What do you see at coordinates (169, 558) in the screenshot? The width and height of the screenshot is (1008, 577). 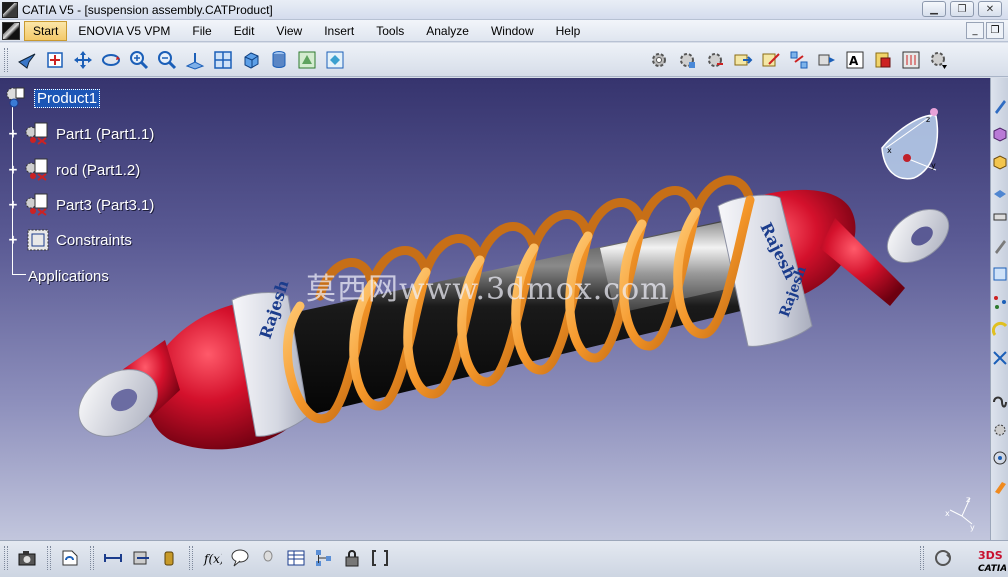 I see `measure-inertia-button` at bounding box center [169, 558].